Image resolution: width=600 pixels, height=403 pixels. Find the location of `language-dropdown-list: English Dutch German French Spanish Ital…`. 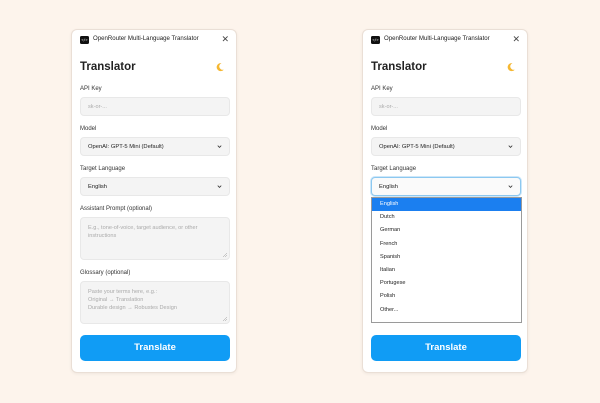

language-dropdown-list: English Dutch German French Spanish Ital… is located at coordinates (446, 260).